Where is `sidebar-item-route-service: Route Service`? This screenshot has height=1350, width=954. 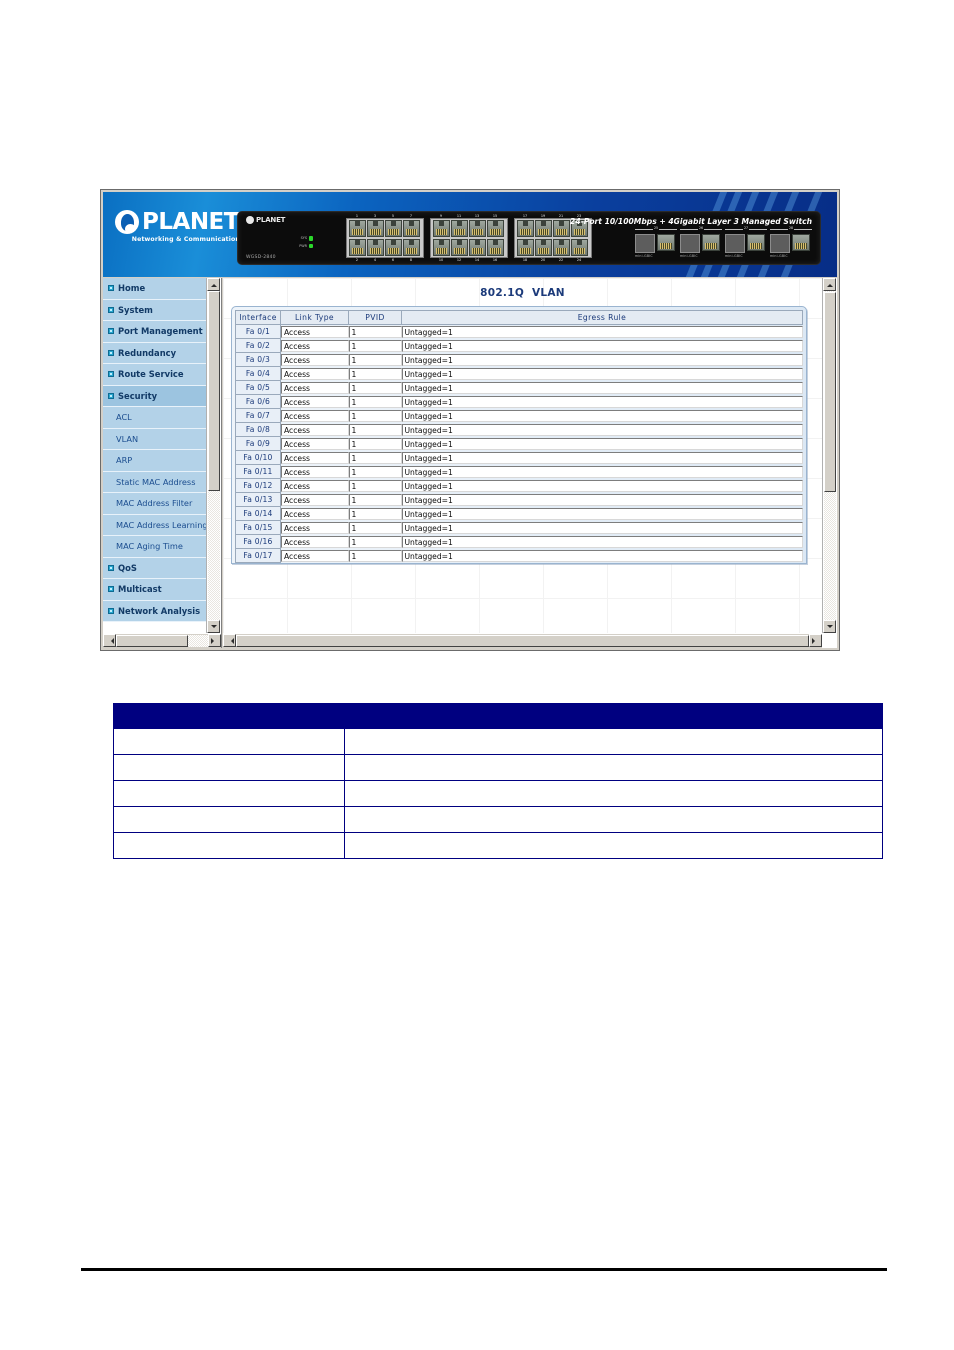 sidebar-item-route-service: Route Service is located at coordinates (155, 375).